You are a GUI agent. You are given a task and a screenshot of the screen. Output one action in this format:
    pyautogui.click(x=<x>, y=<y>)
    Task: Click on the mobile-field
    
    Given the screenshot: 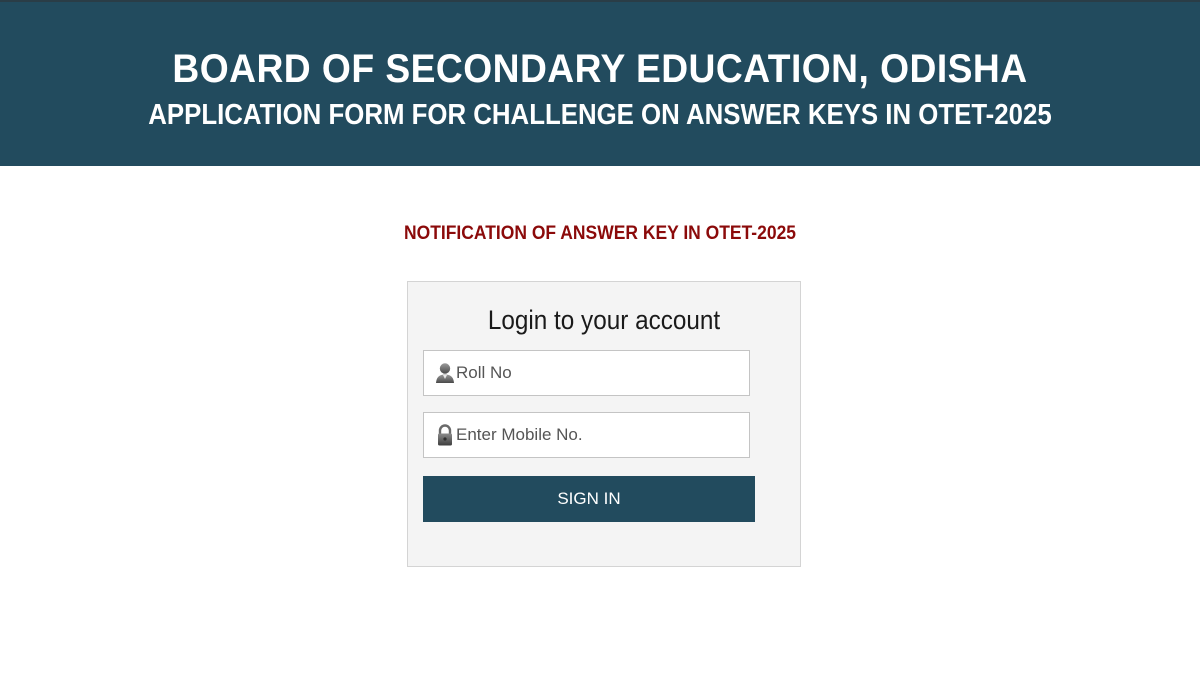 What is the action you would take?
    pyautogui.click(x=586, y=435)
    